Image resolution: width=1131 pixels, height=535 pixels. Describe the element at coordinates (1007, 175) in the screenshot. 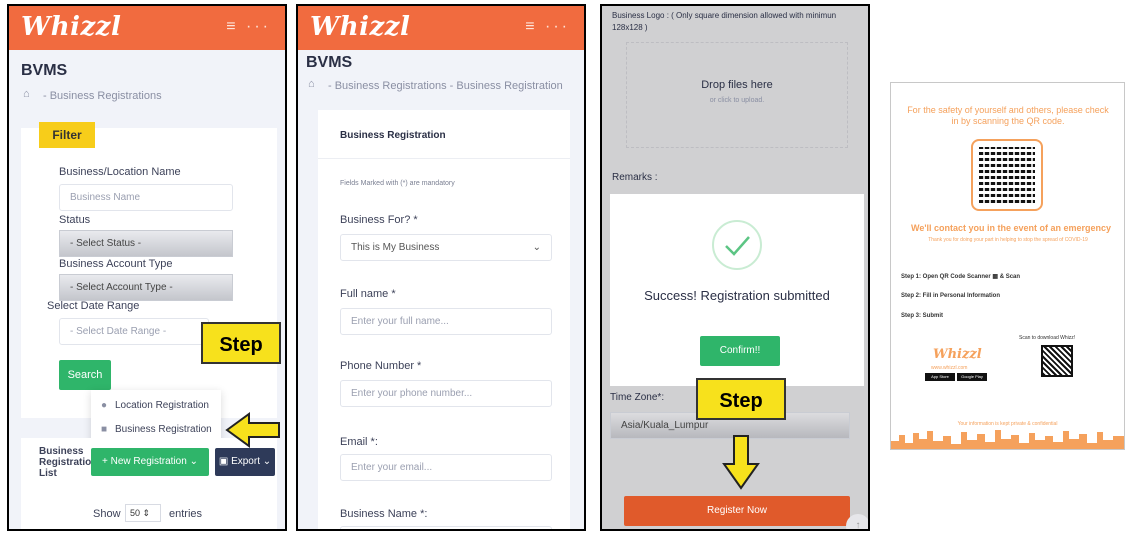

I see `qr-code` at that location.